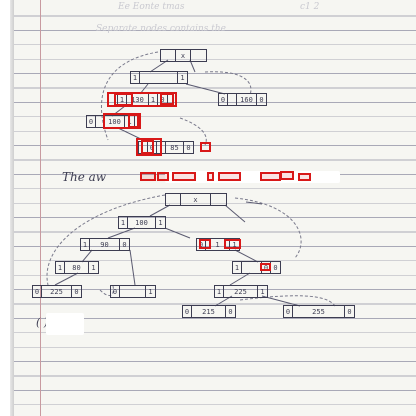  Describe the element at coordinates (232, 244) in the screenshot. I see `highlight-box-t2-l2r-b` at that location.